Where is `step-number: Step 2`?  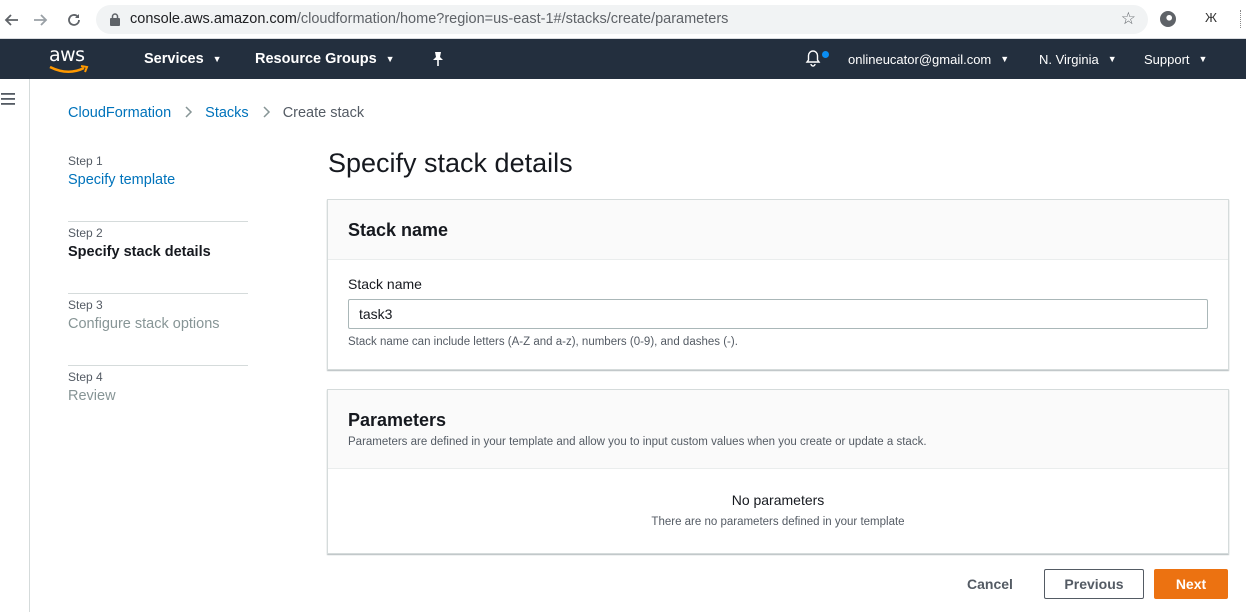 step-number: Step 2 is located at coordinates (85, 233).